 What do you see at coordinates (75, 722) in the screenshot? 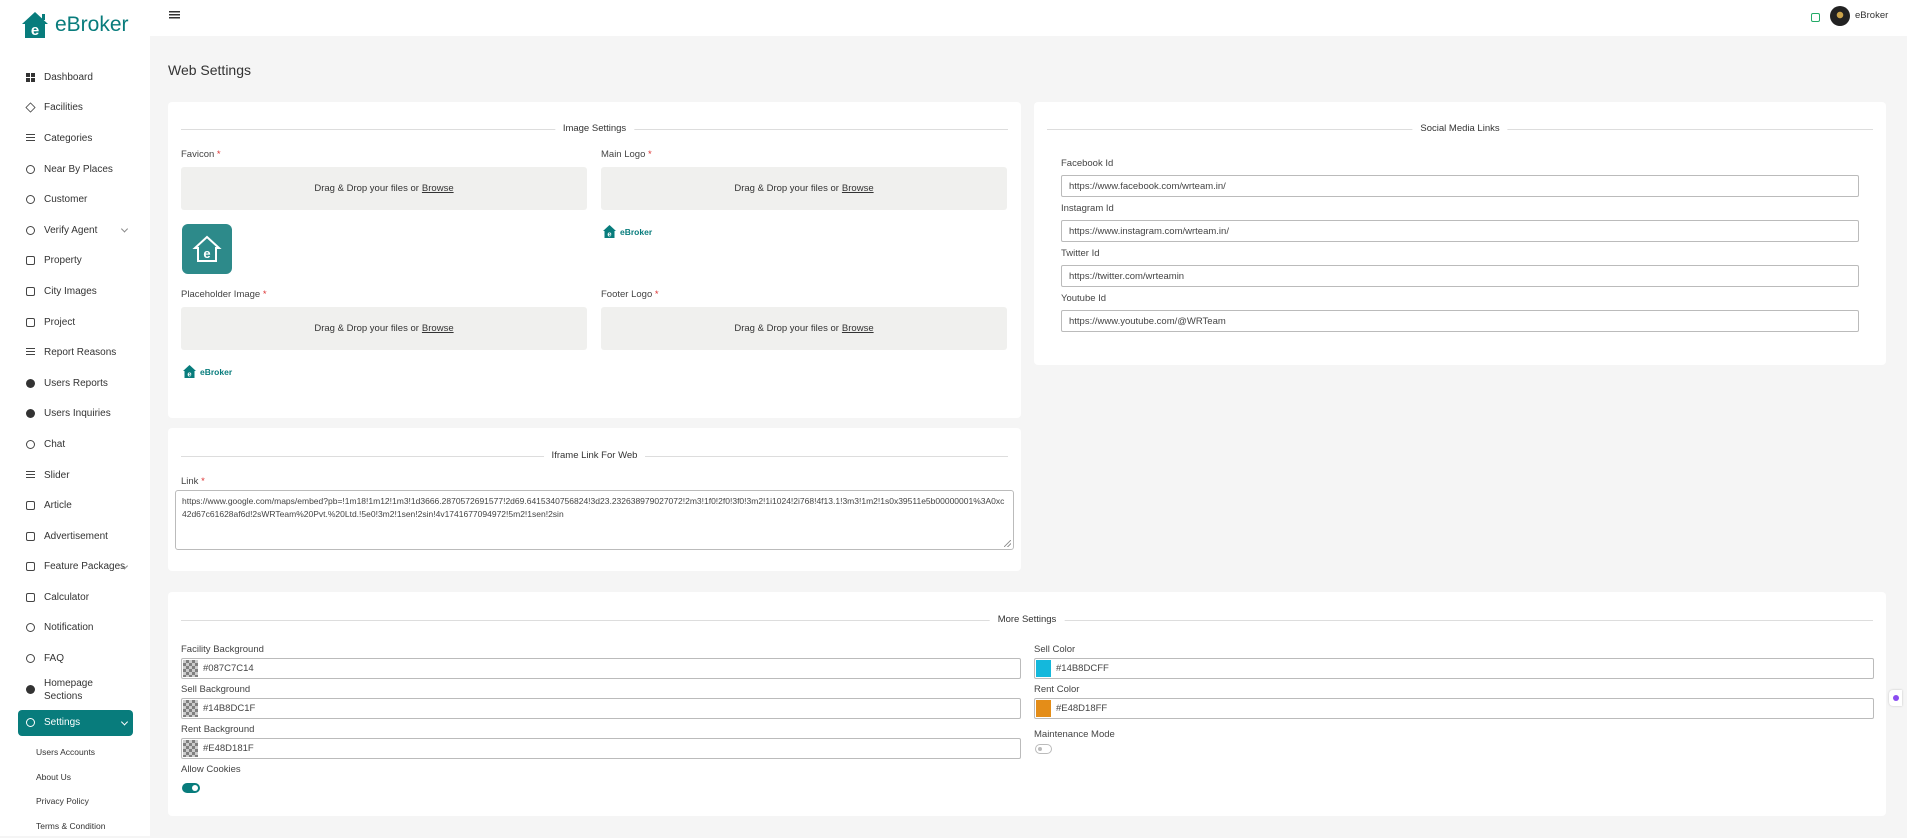
I see `sidebar-item-settings: Settings` at bounding box center [75, 722].